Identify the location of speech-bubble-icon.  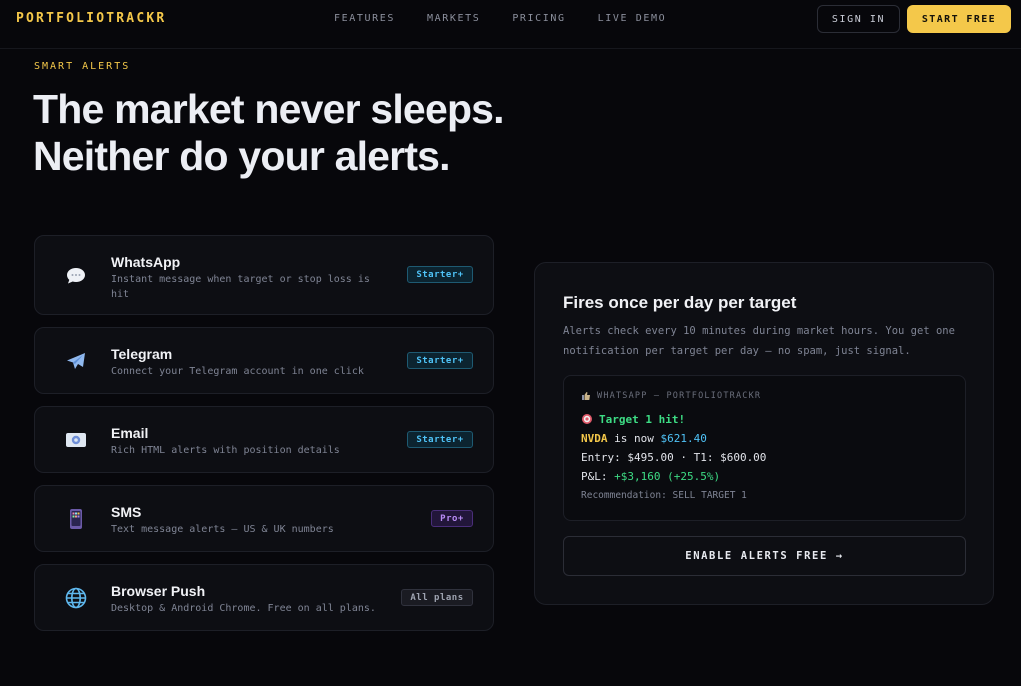
(76, 276).